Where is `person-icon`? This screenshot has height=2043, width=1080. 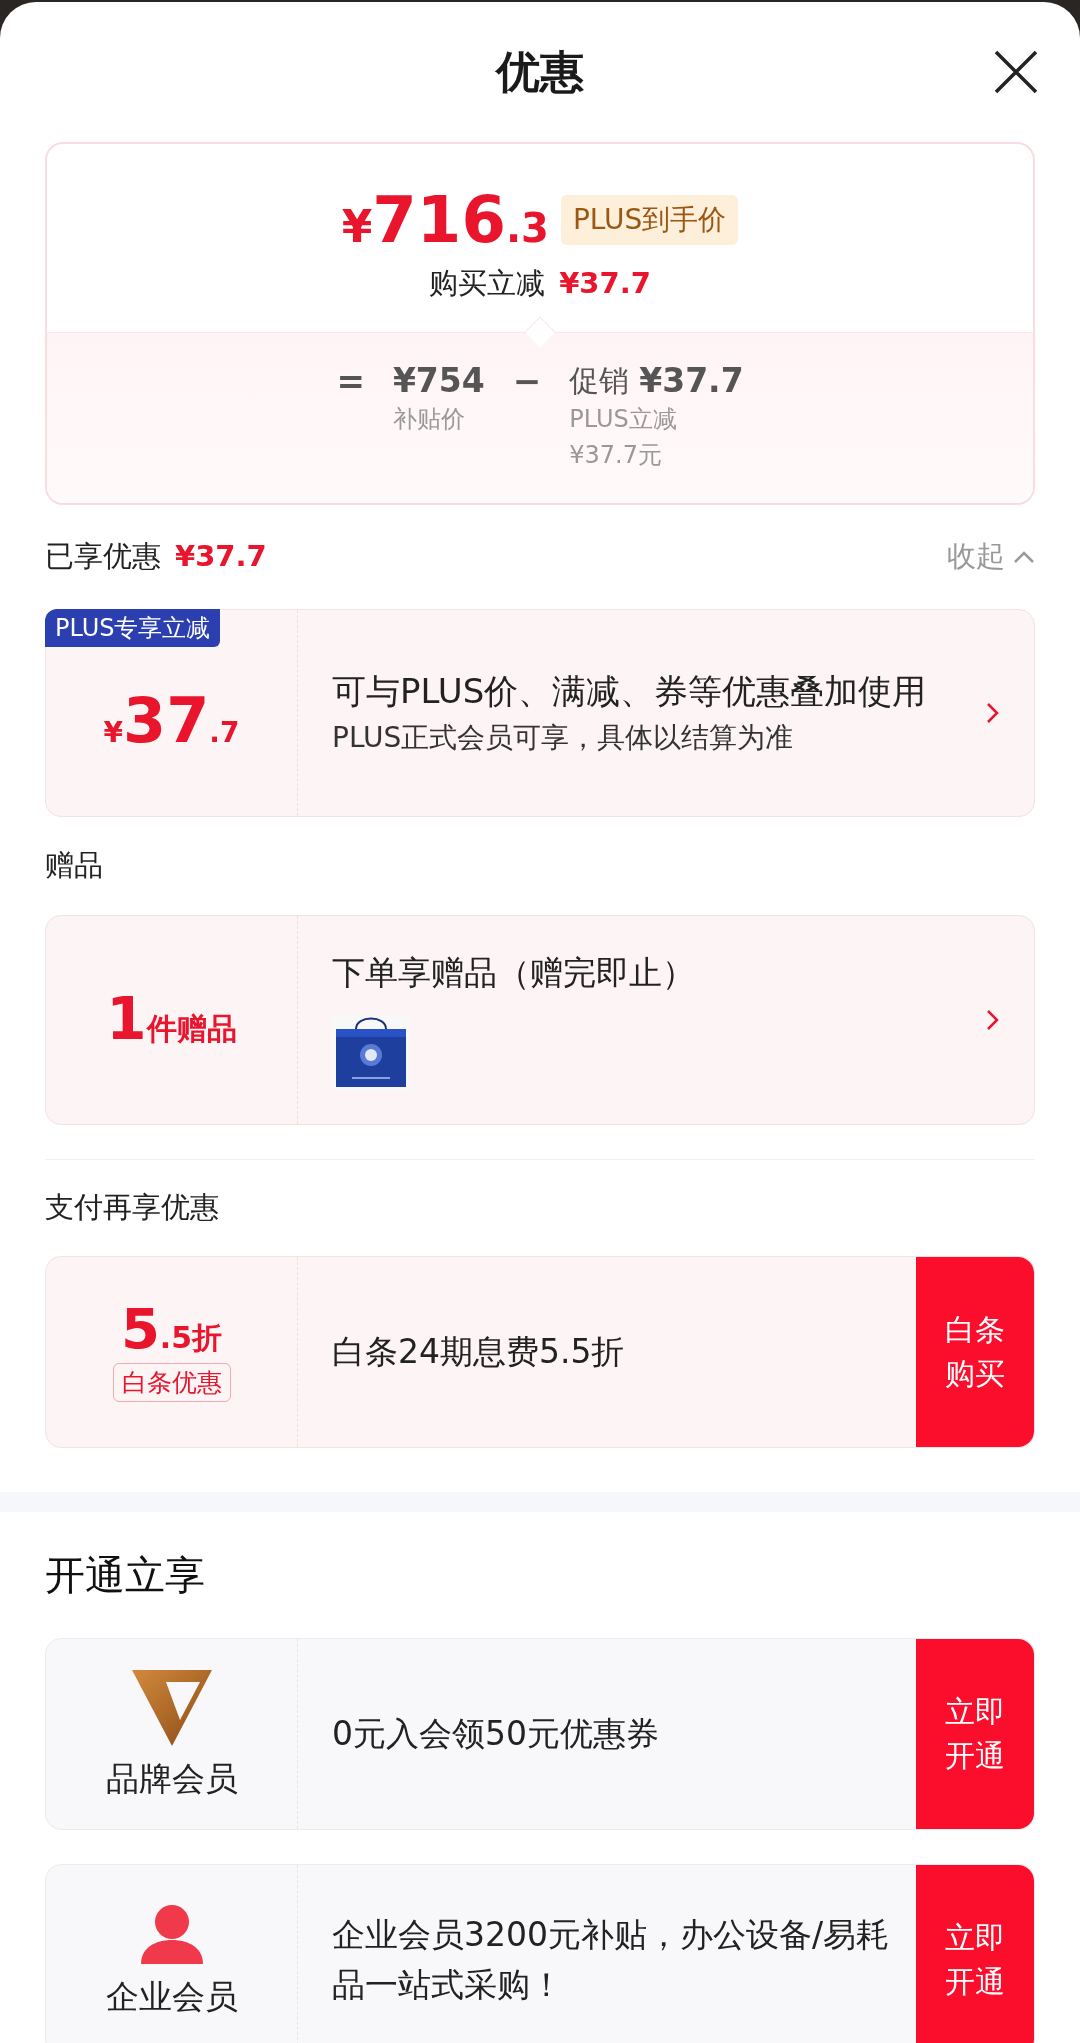
person-icon is located at coordinates (171, 1933).